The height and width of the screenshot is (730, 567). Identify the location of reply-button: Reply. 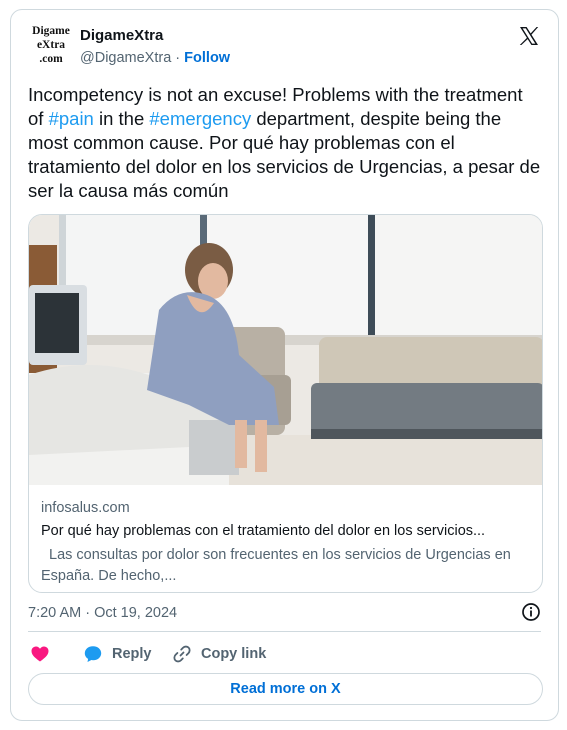
(117, 654).